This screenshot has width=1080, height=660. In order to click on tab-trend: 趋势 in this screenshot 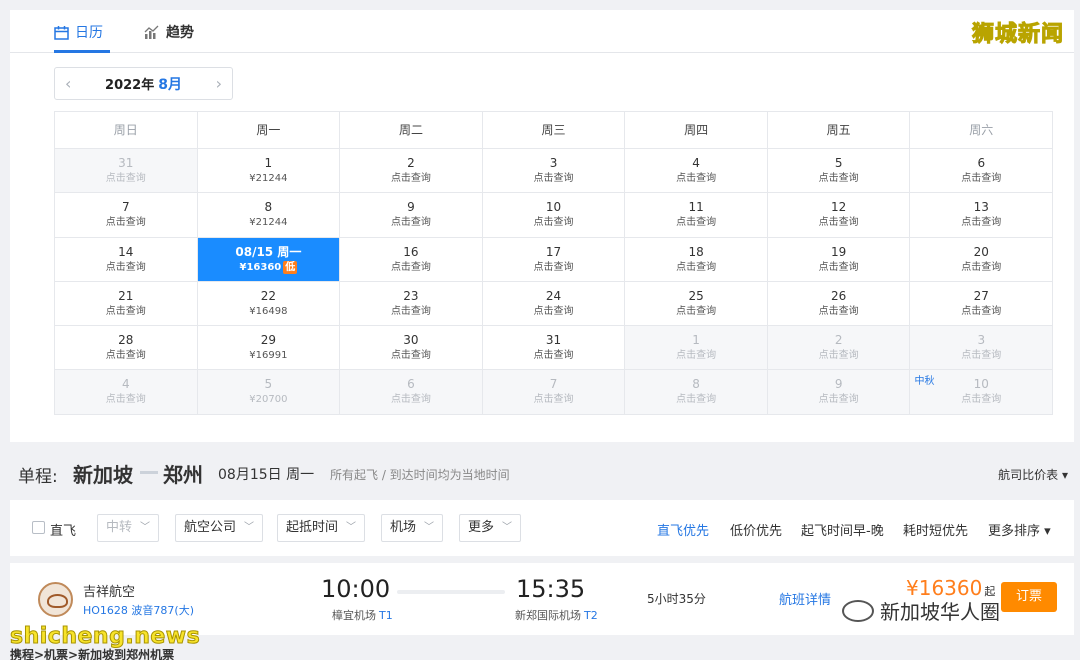, I will do `click(169, 32)`.